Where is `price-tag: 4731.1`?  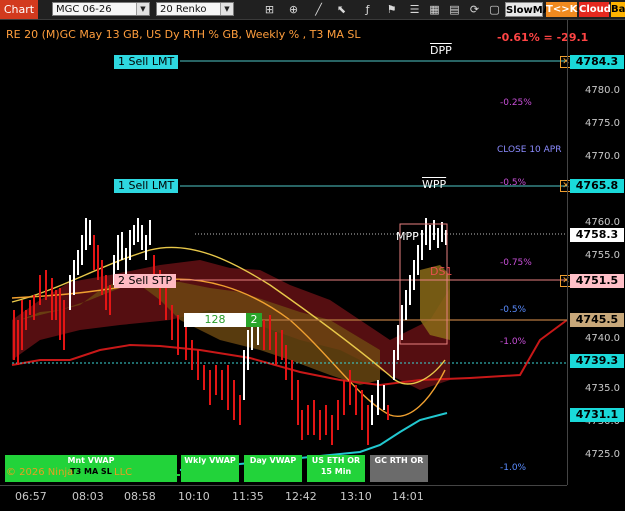 price-tag: 4731.1 is located at coordinates (597, 415).